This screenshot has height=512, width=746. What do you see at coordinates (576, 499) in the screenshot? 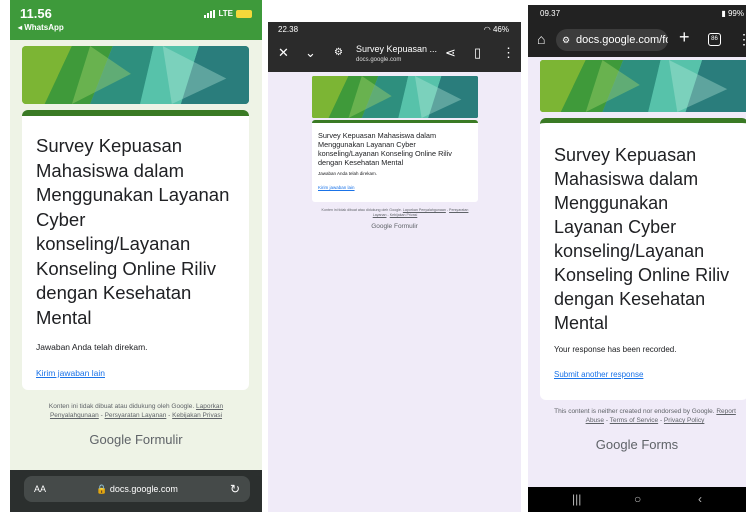
I see `recent-apps-icon: |||` at bounding box center [576, 499].